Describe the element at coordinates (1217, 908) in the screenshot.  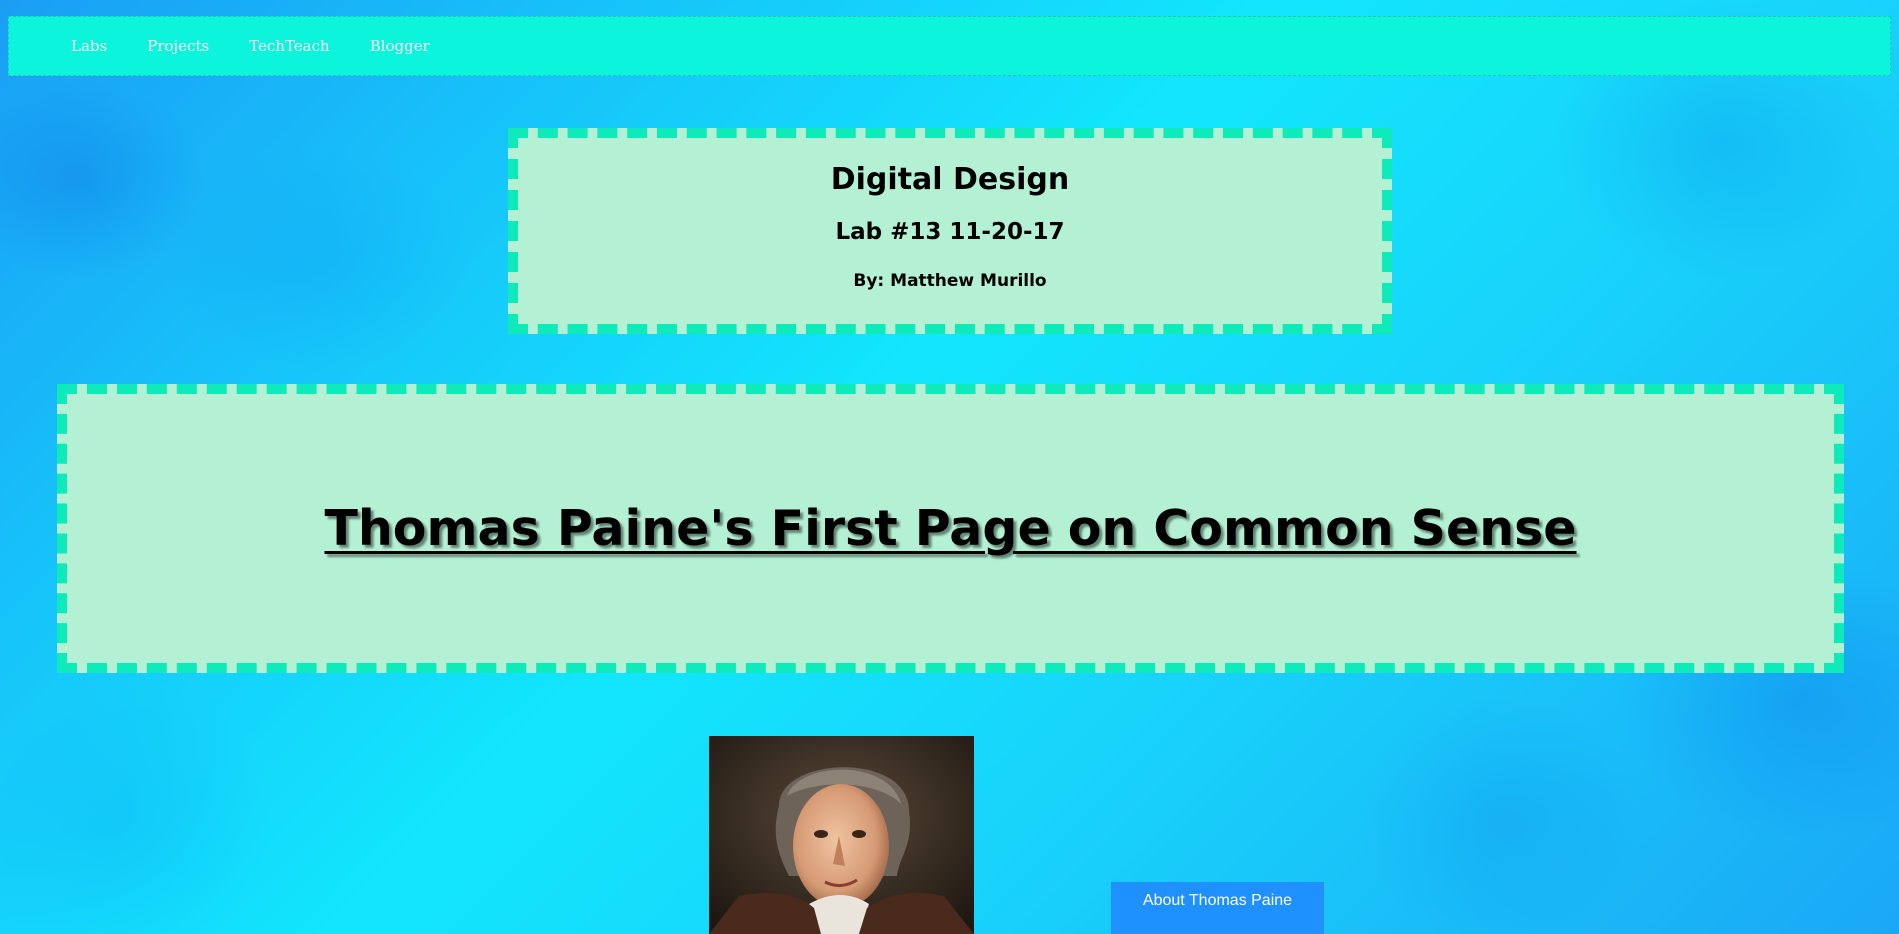
I see `about-thomas-paine-button: About Thomas Paine` at that location.